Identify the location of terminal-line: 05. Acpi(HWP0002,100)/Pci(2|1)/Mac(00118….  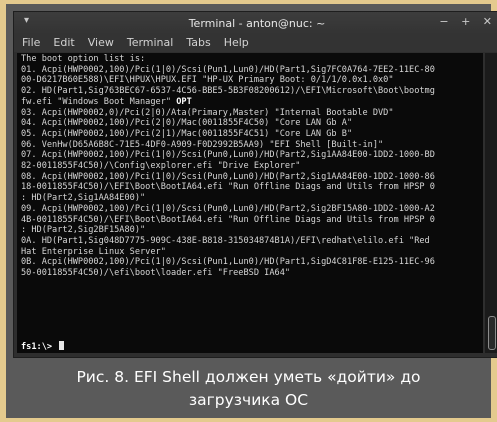
(251, 134).